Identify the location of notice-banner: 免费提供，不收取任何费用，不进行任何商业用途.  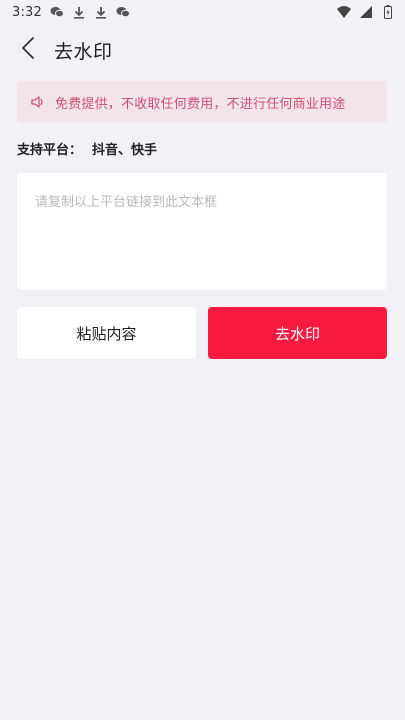
(202, 102).